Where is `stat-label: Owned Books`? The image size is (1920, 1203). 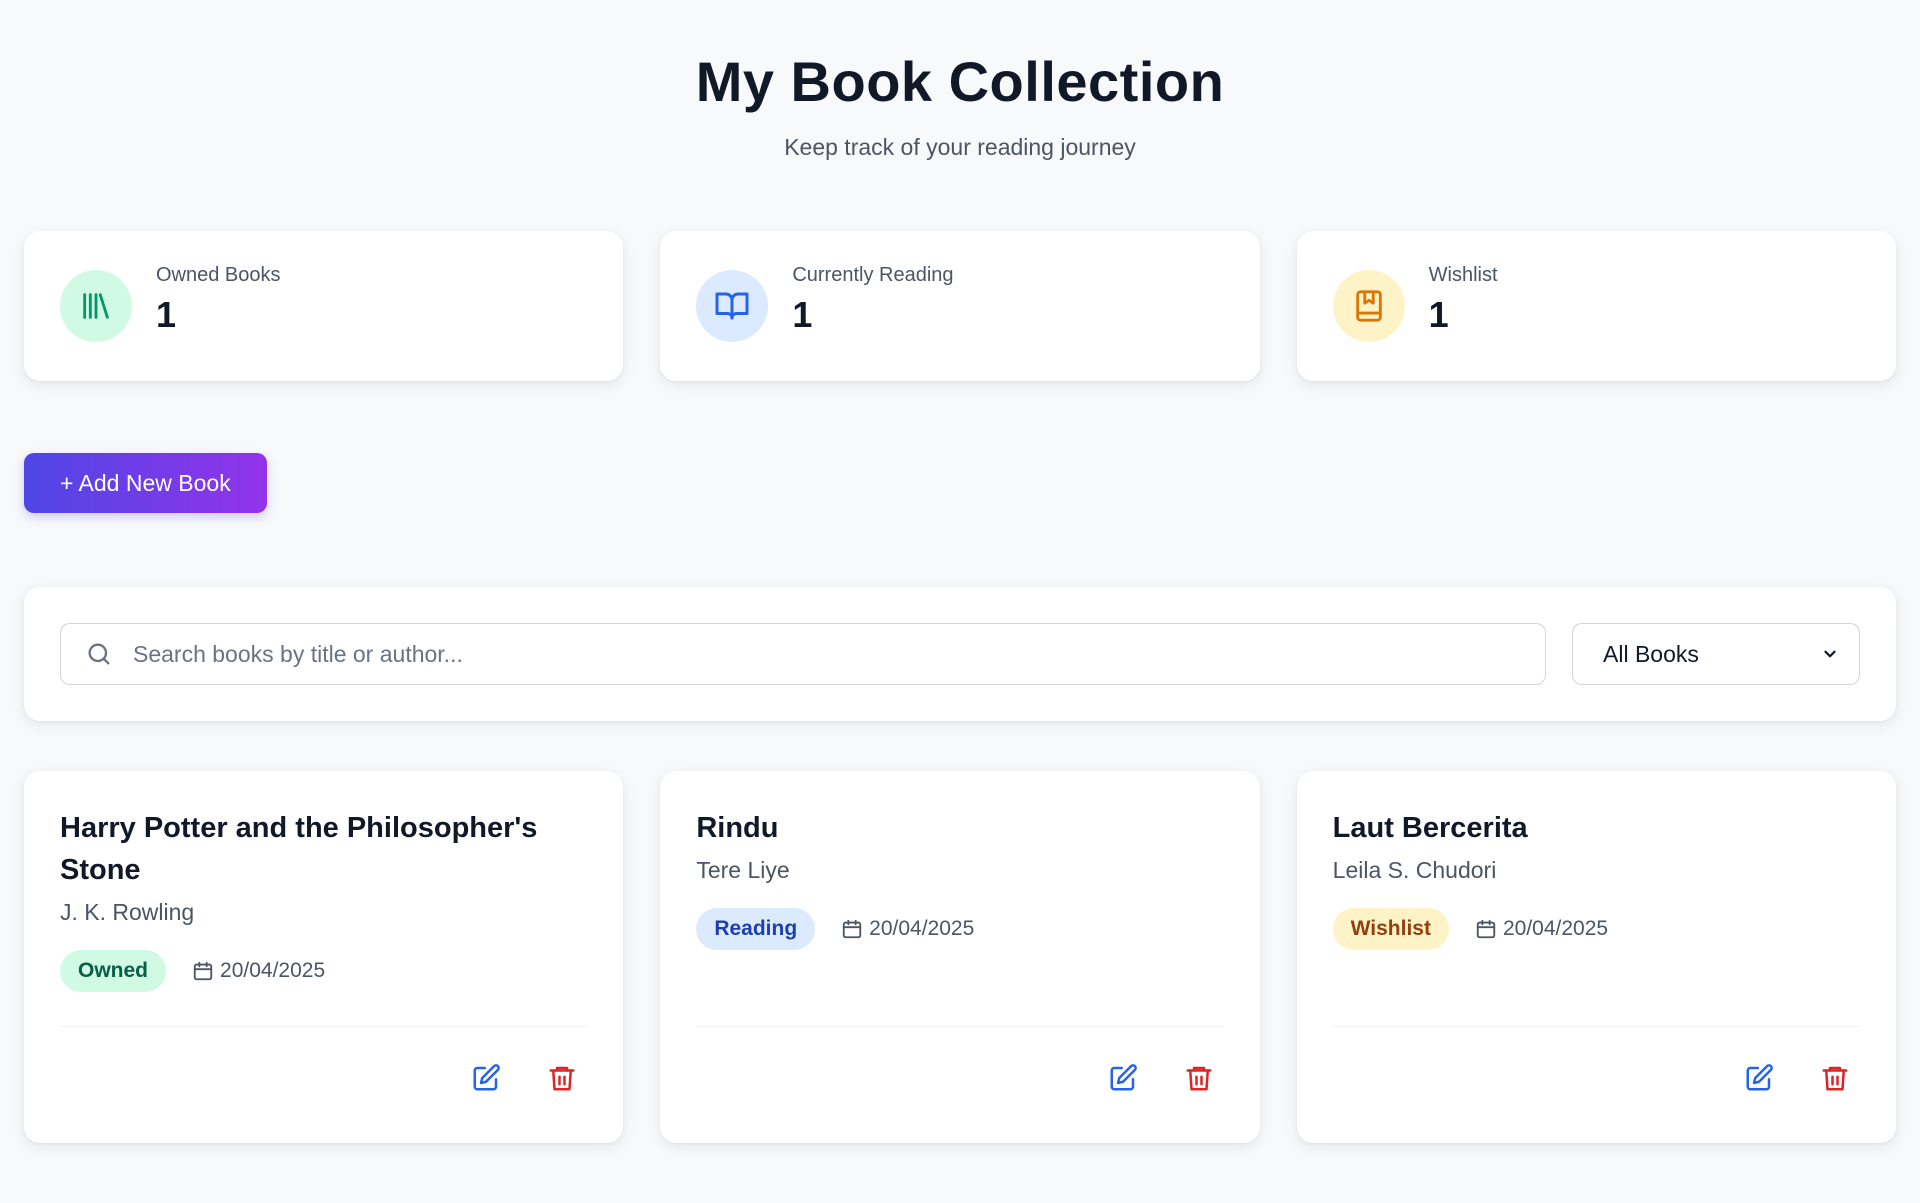
stat-label: Owned Books is located at coordinates (218, 274).